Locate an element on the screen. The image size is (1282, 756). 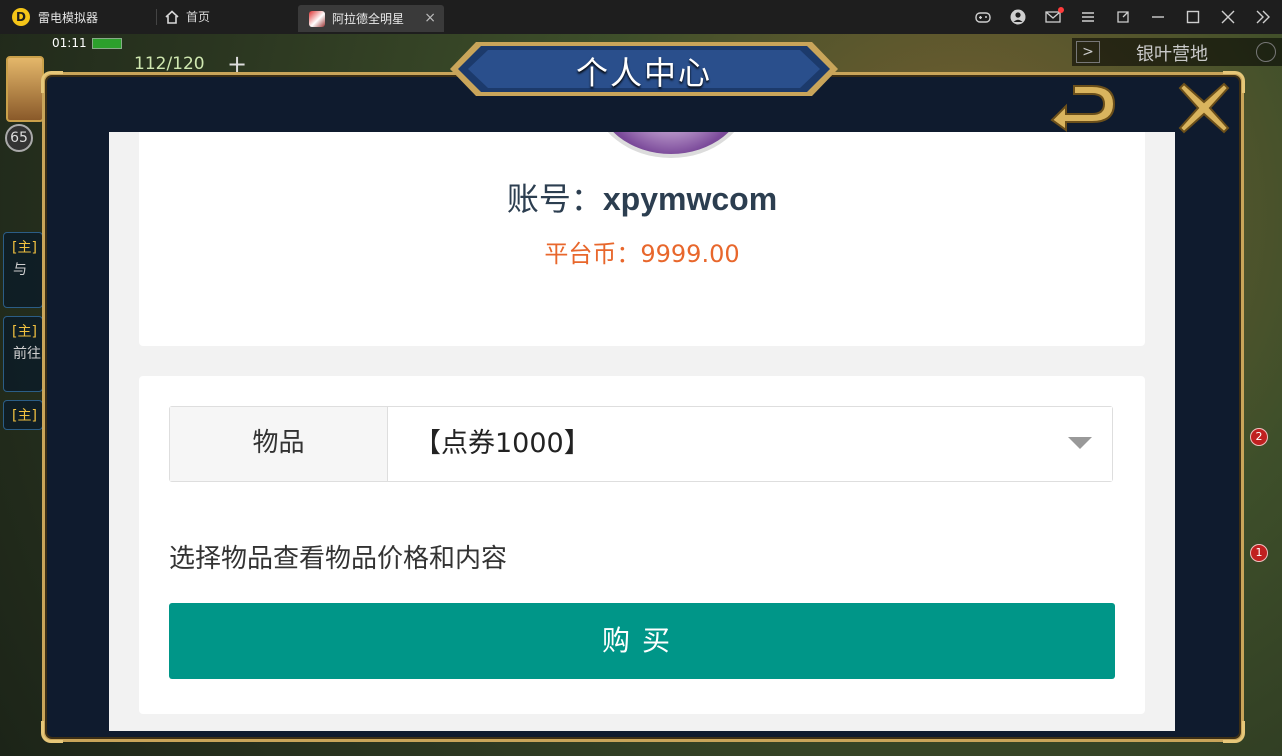
chevron-down-icon is located at coordinates (1080, 443).